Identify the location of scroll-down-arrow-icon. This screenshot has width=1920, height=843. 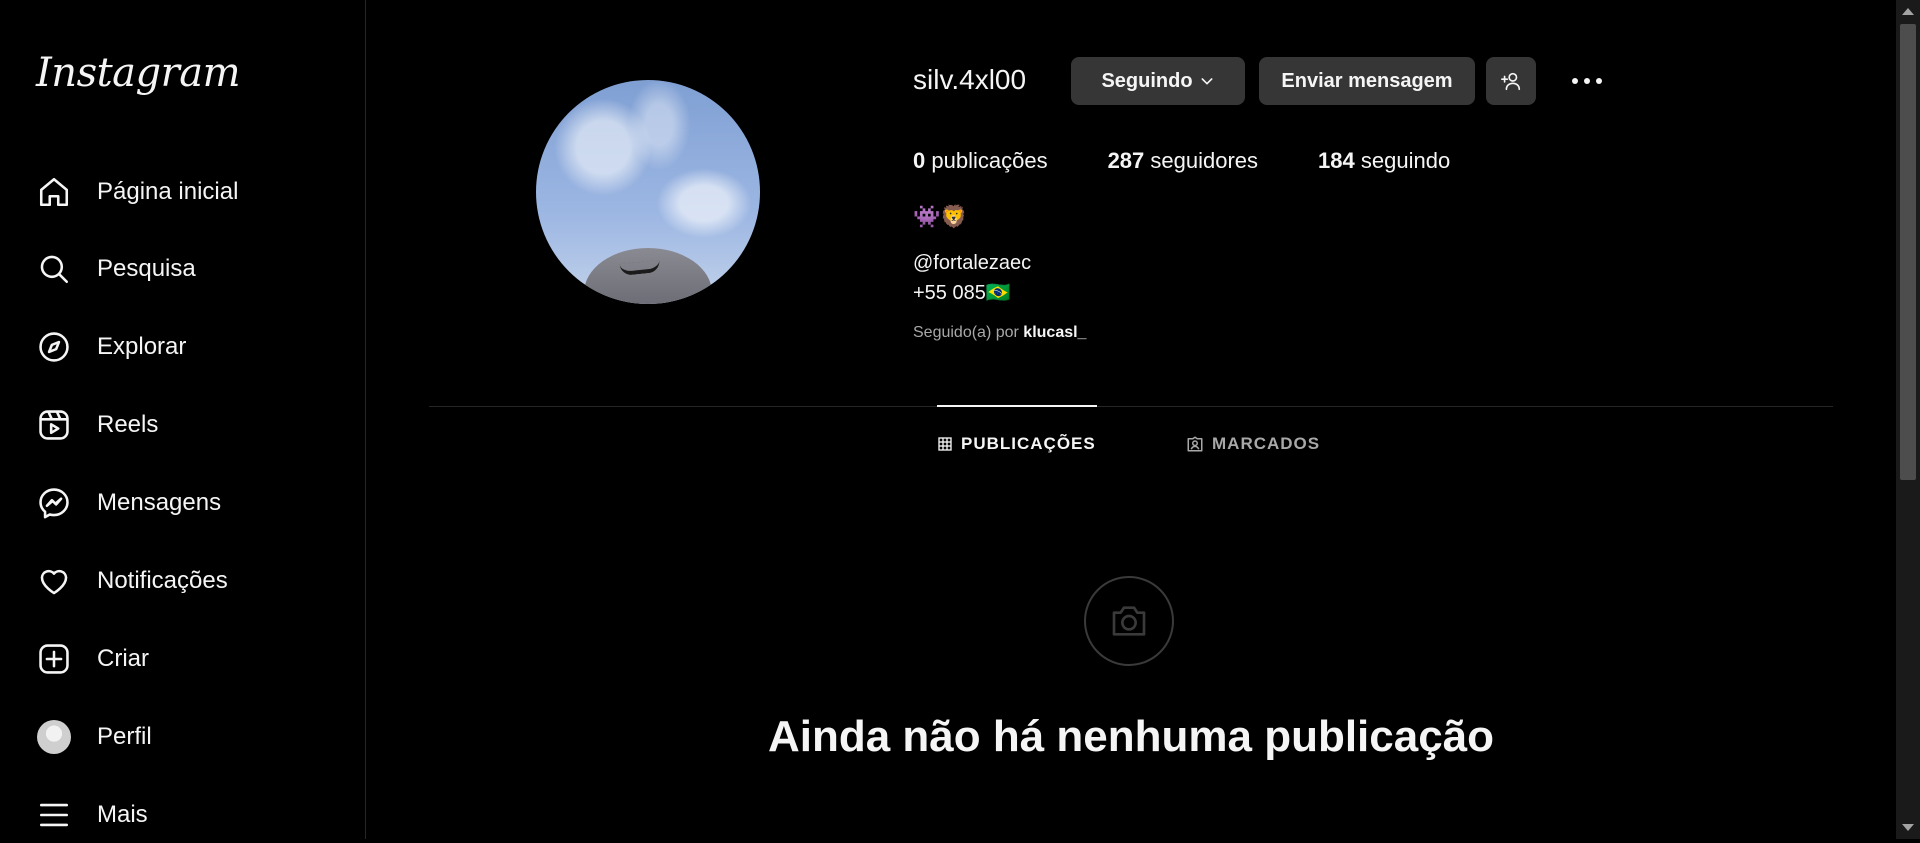
(1908, 827).